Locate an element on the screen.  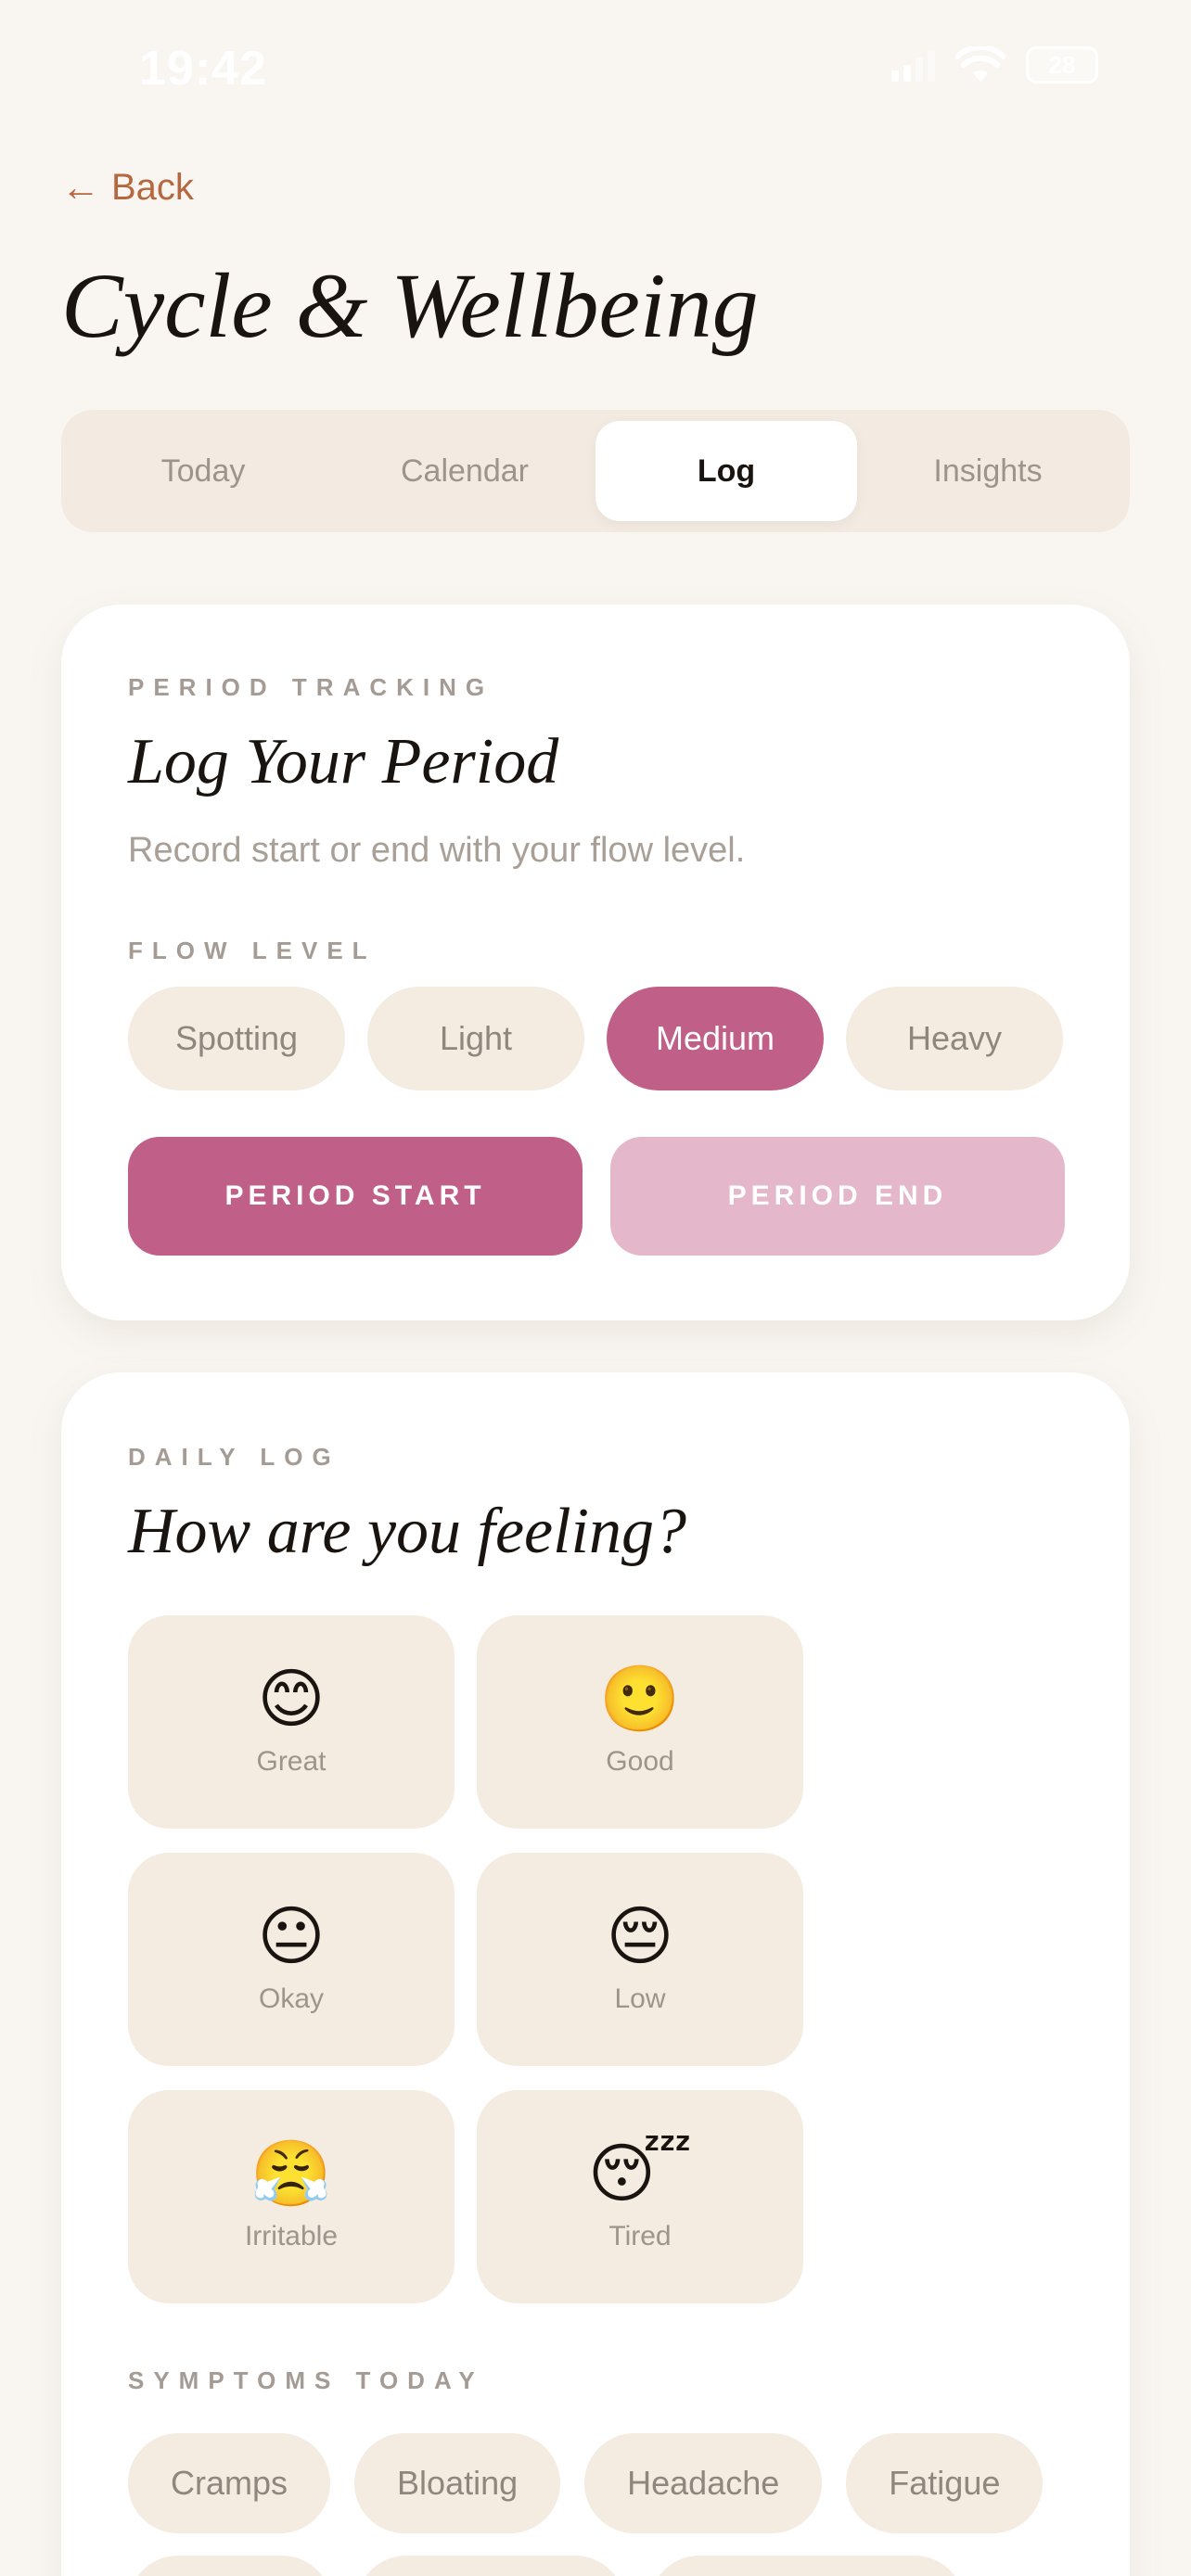
slight-smile-icon: 🙂 is located at coordinates (640, 1699).